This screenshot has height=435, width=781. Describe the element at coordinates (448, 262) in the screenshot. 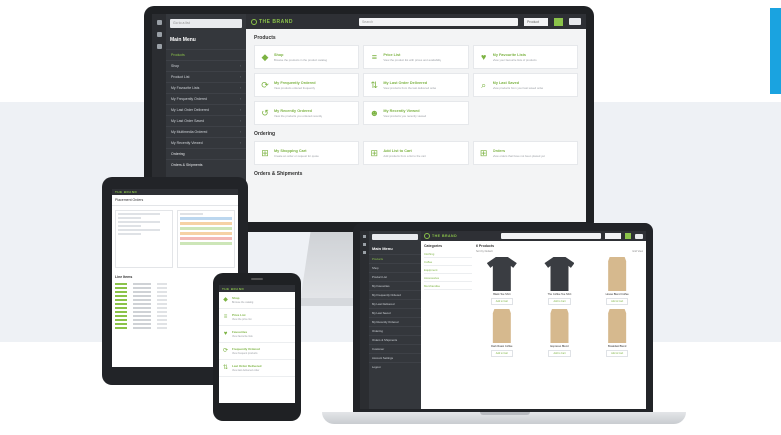

I see `category-item: Coffee` at that location.